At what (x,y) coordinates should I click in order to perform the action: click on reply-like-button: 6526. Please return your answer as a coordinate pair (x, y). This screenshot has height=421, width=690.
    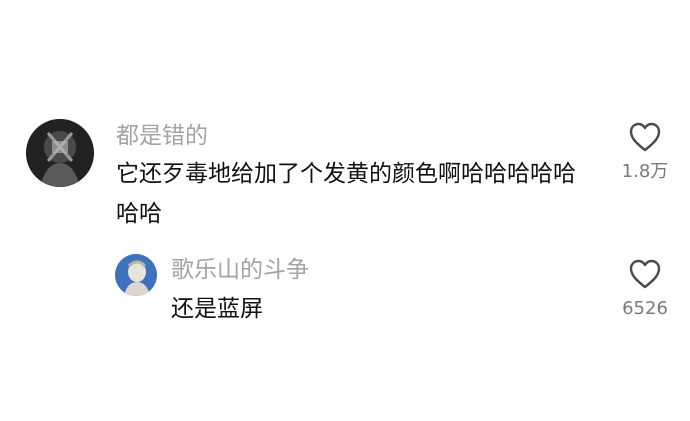
    Looking at the image, I should click on (645, 289).